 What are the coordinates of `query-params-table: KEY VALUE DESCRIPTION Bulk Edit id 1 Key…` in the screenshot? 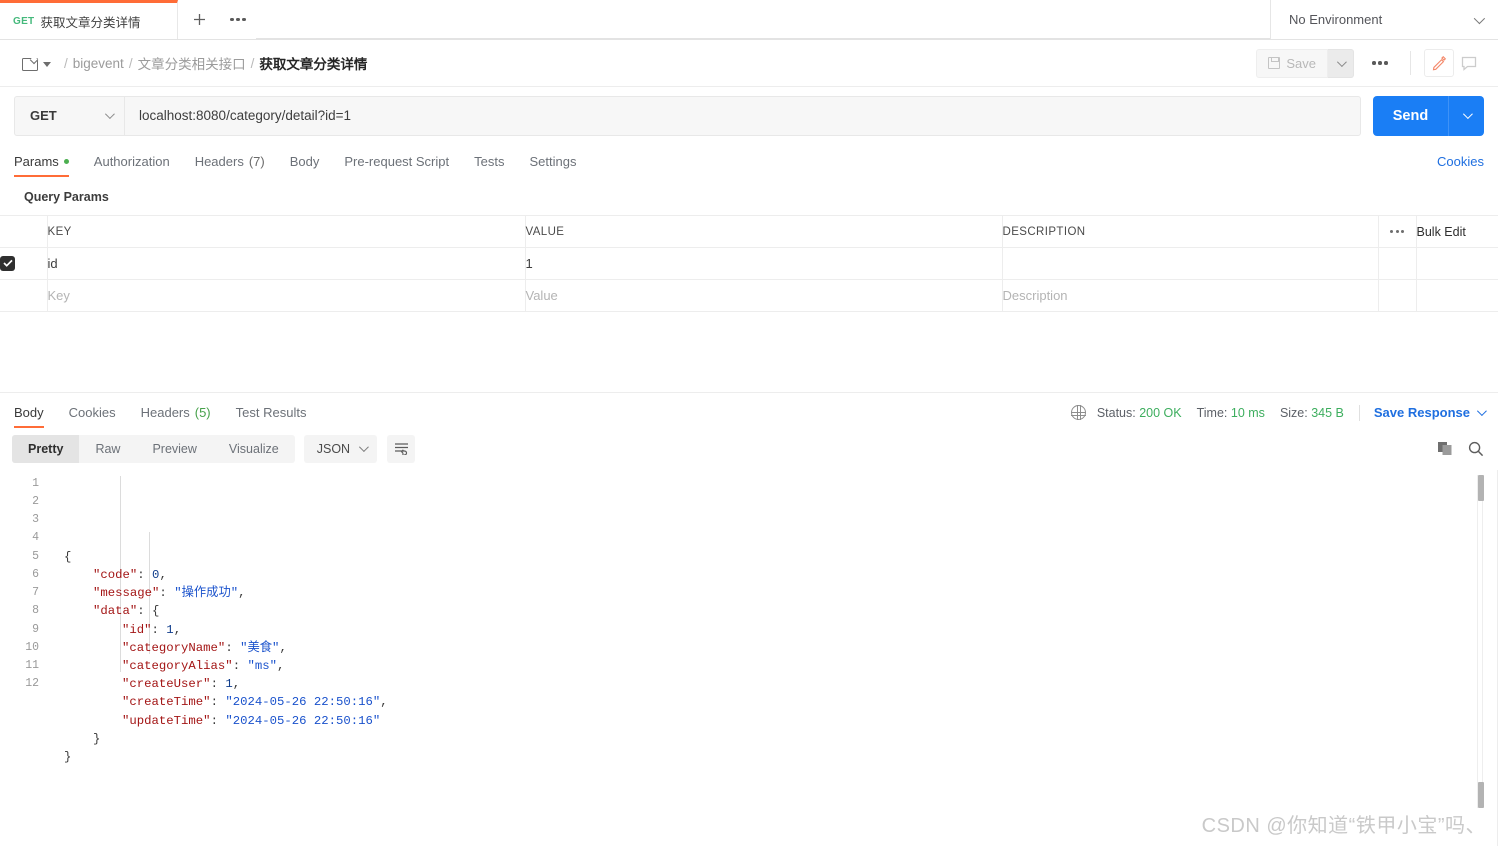 It's located at (749, 263).